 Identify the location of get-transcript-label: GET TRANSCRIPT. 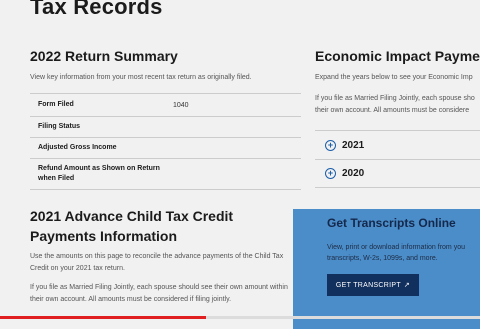
(368, 285).